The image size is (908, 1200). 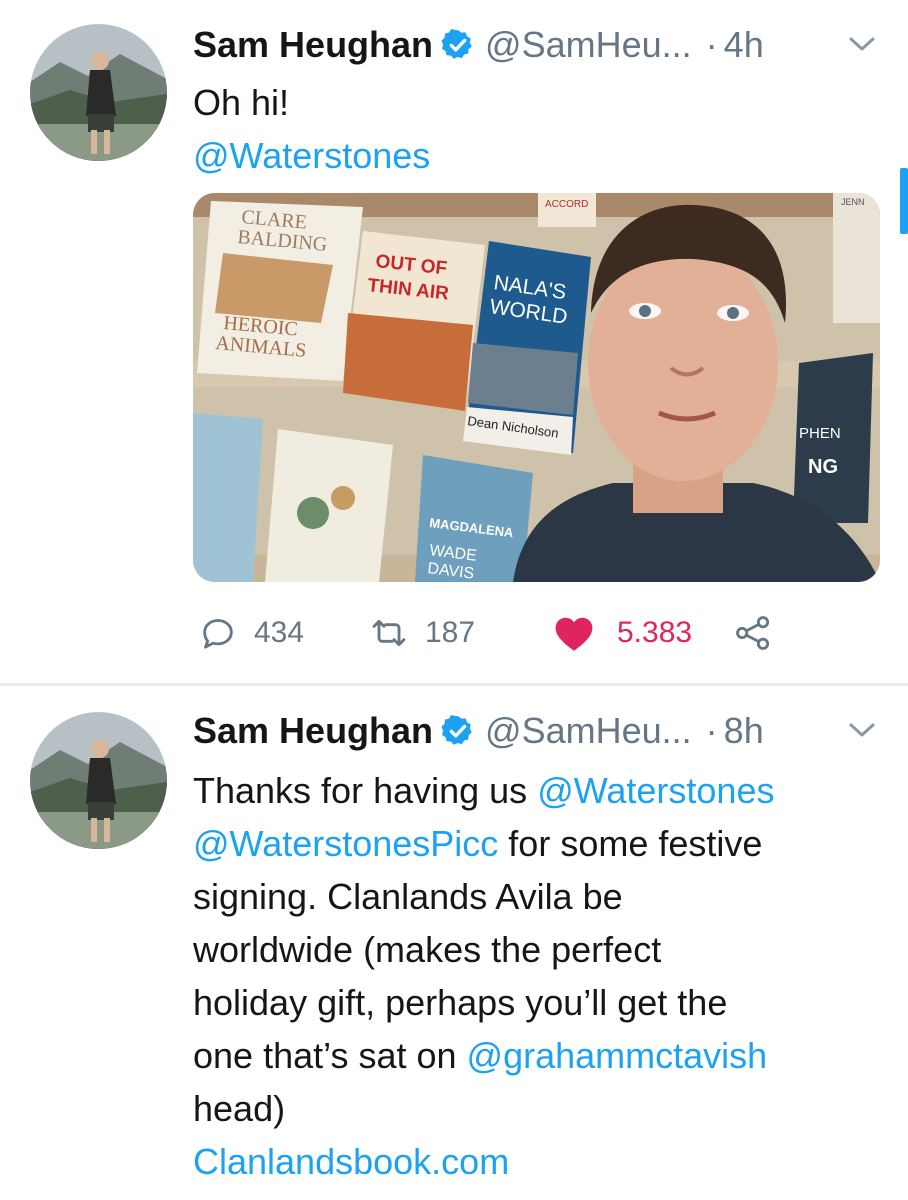 I want to click on url-link: Clanlandsbook.com, so click(x=351, y=1161).